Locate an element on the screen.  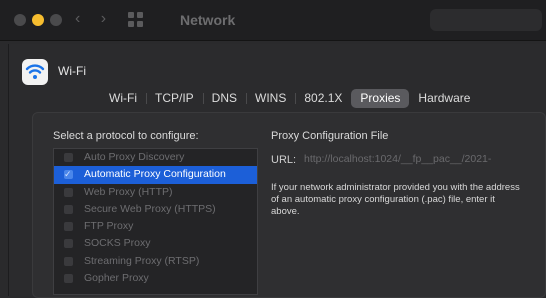
protocol-label: Automatic Proxy Configuration is located at coordinates (155, 174).